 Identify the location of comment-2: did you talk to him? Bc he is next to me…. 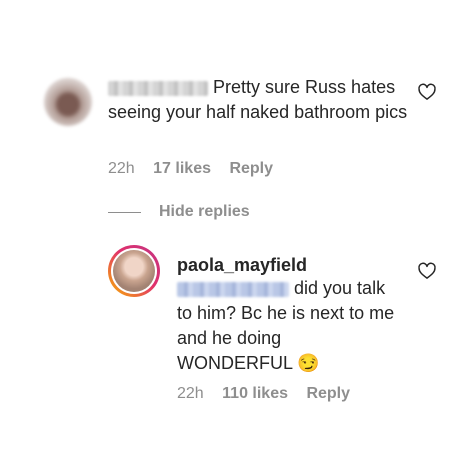
(292, 326).